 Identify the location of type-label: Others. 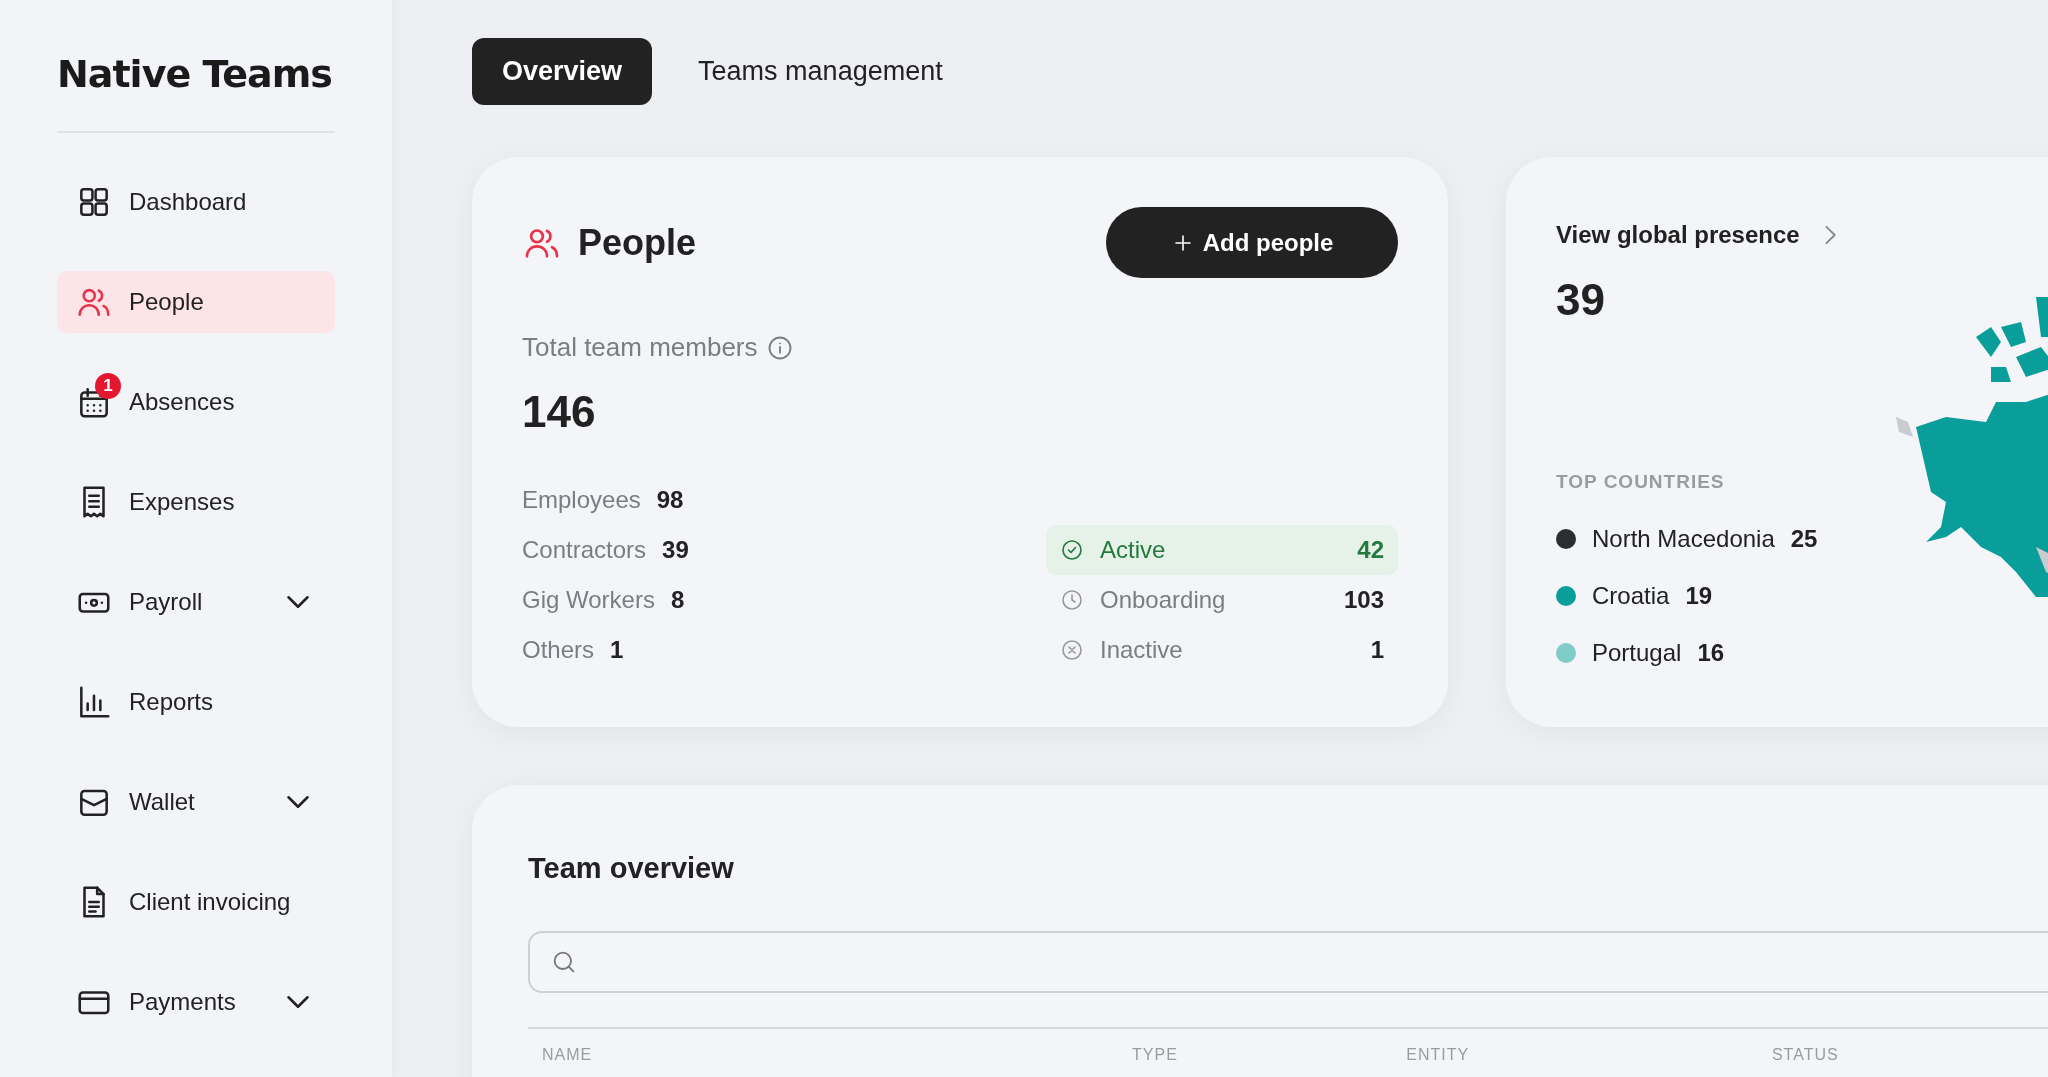
(558, 650).